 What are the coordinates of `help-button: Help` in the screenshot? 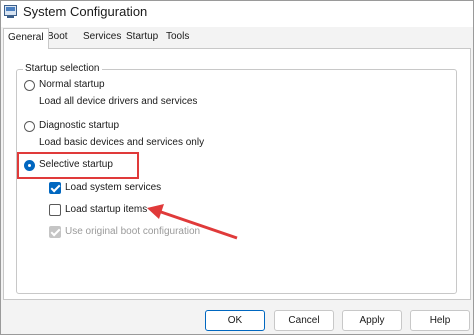 It's located at (440, 320).